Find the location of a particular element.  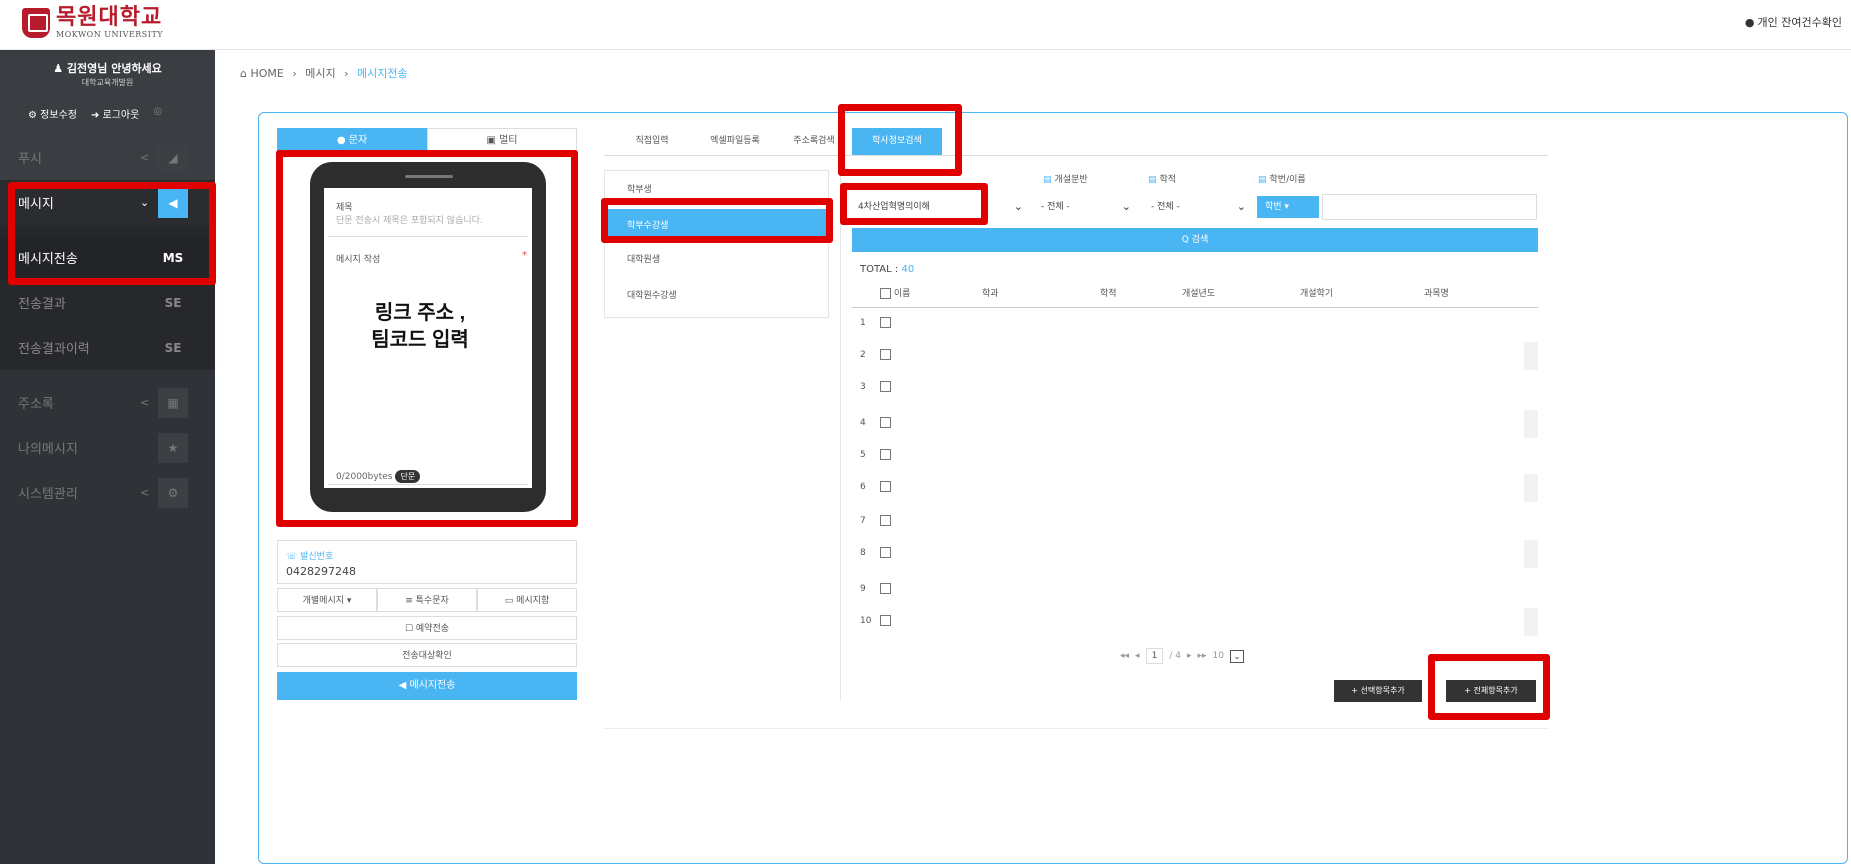

search-button: Q 검색 is located at coordinates (1195, 240).